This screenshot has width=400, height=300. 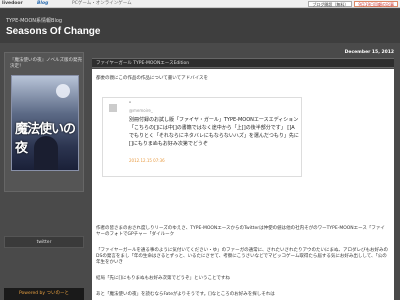 What do you see at coordinates (12, 4) in the screenshot?
I see `livedoor-logo: livedoor` at bounding box center [12, 4].